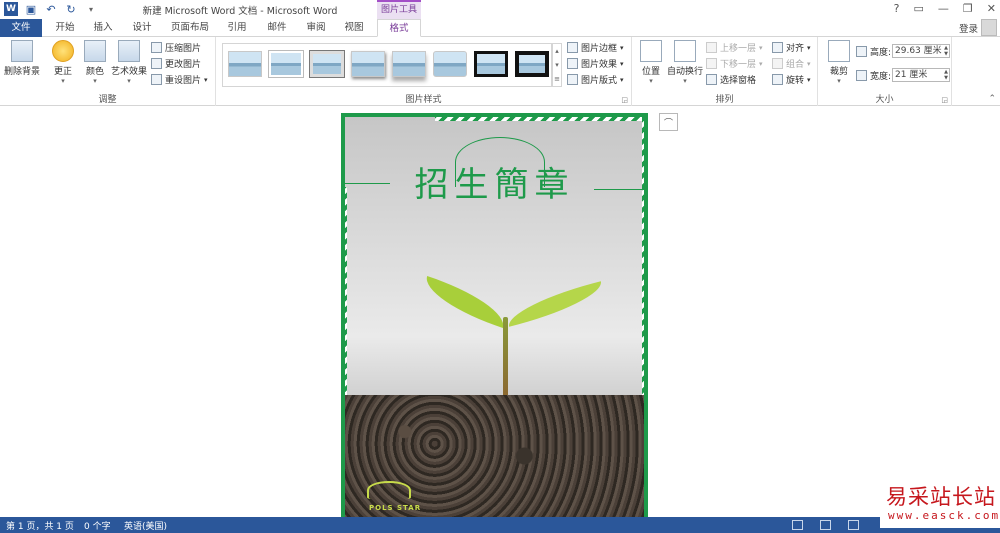  I want to click on group-adjust: 删除背景 更正 ▾ 颜色 ▾ 艺术效果 ▾ 压缩图片 更改图片 重设图片 ▾ 调整, so click(108, 71).